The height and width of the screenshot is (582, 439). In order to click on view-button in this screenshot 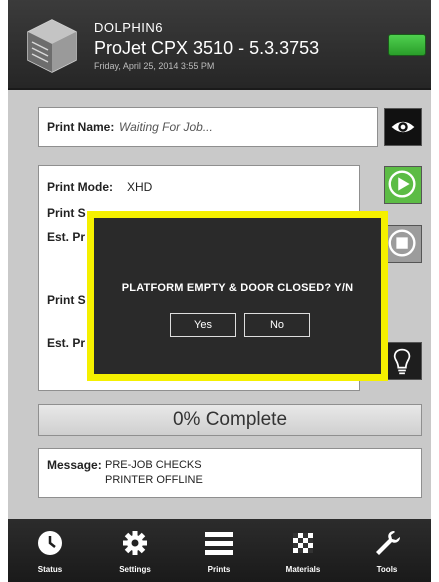, I will do `click(403, 127)`.